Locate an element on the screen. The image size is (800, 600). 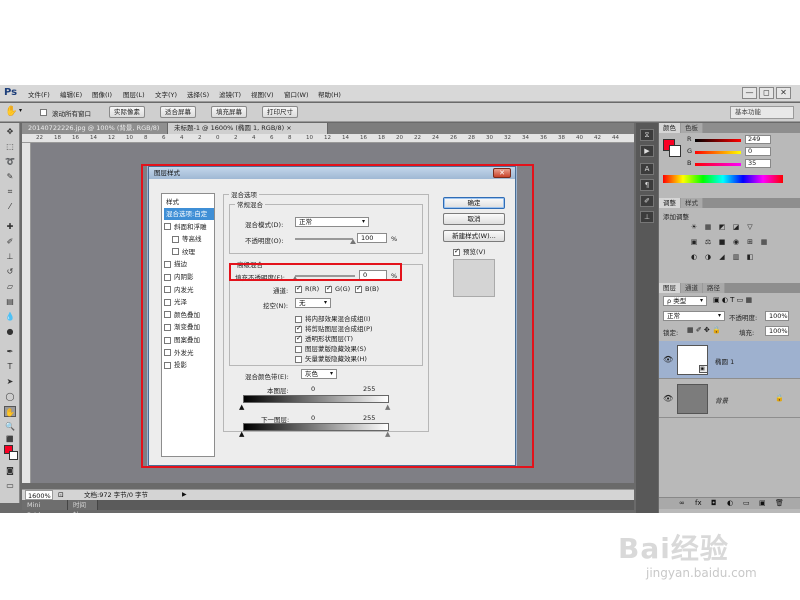
menu-help: 帮助(H) is located at coordinates (329, 94).